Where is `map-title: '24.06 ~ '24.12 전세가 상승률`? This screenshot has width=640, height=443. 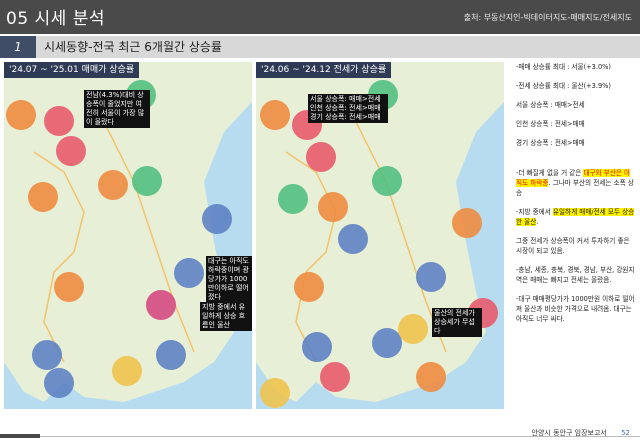
map-title: '24.06 ~ '24.12 전세가 상승률 is located at coordinates (324, 70).